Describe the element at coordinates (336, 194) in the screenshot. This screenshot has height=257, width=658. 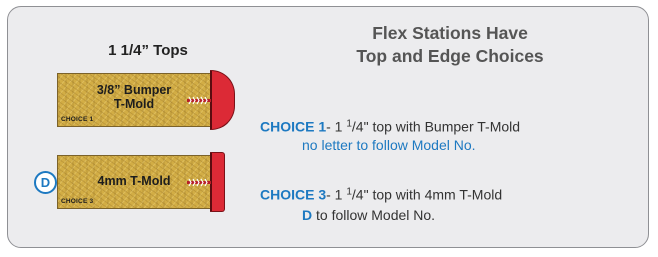
I see `choice-3-text-pre: - 1` at that location.